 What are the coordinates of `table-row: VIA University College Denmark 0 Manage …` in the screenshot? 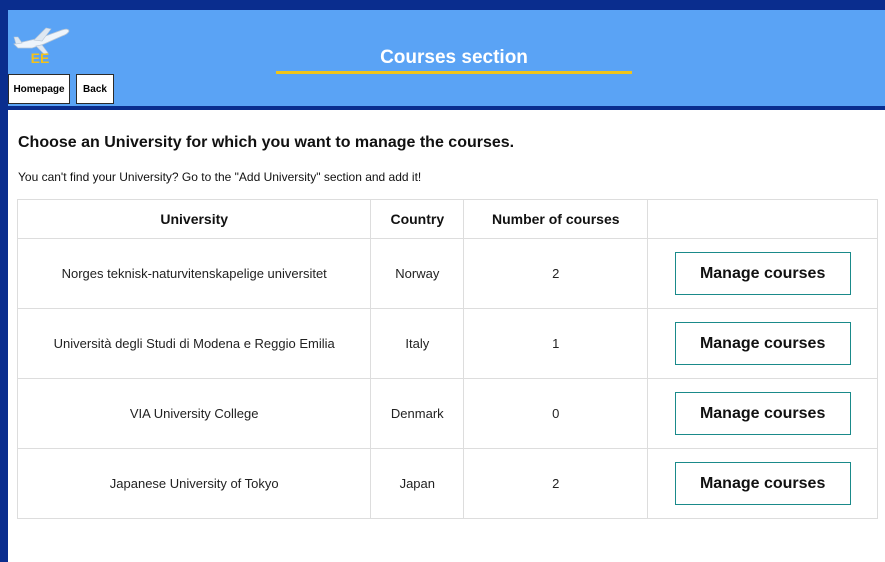 It's located at (447, 413).